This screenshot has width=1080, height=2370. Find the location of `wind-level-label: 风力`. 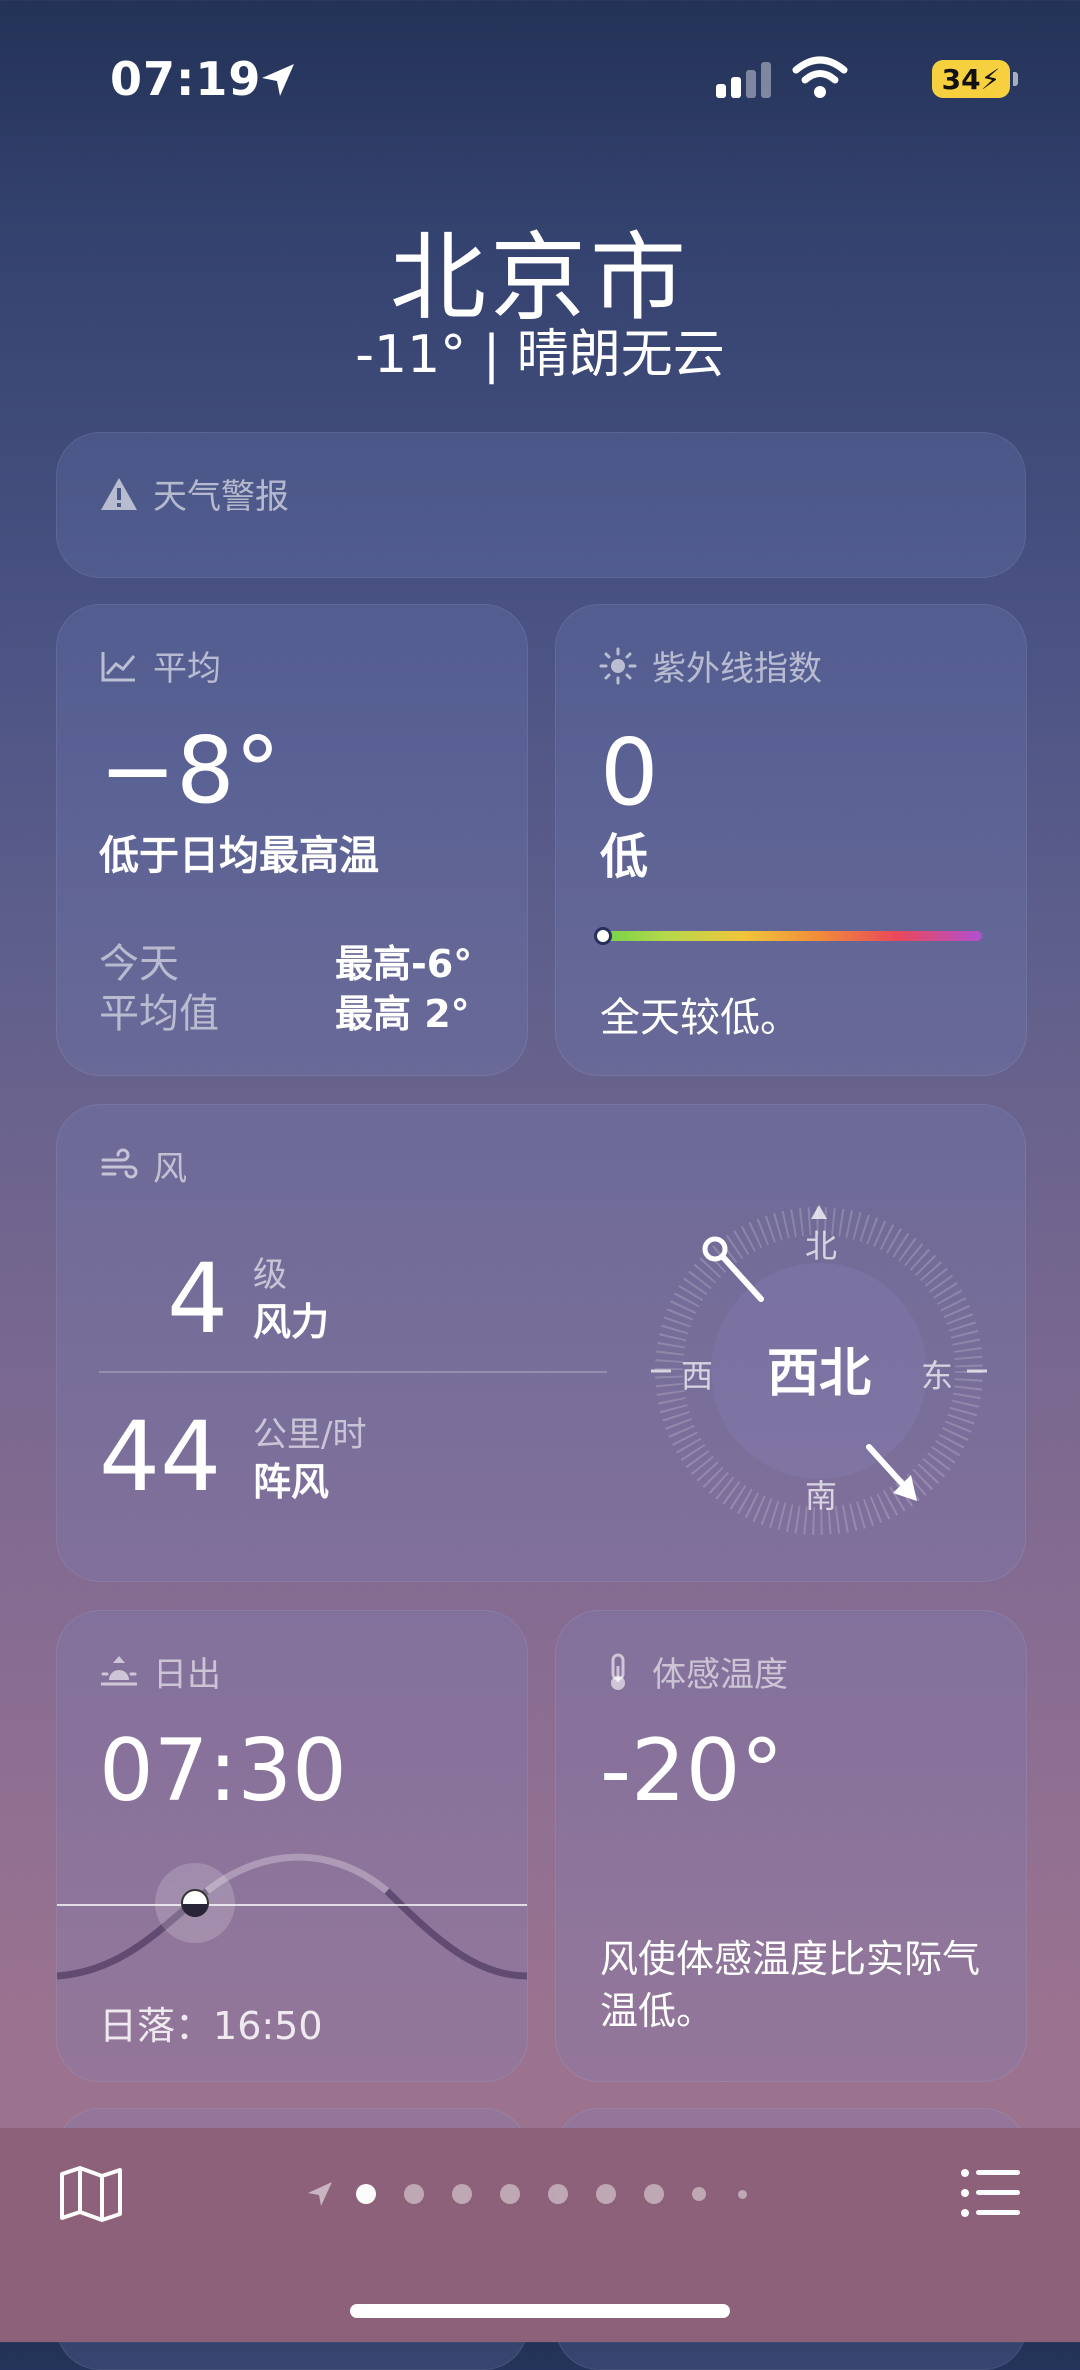

wind-level-label: 风力 is located at coordinates (291, 1322).